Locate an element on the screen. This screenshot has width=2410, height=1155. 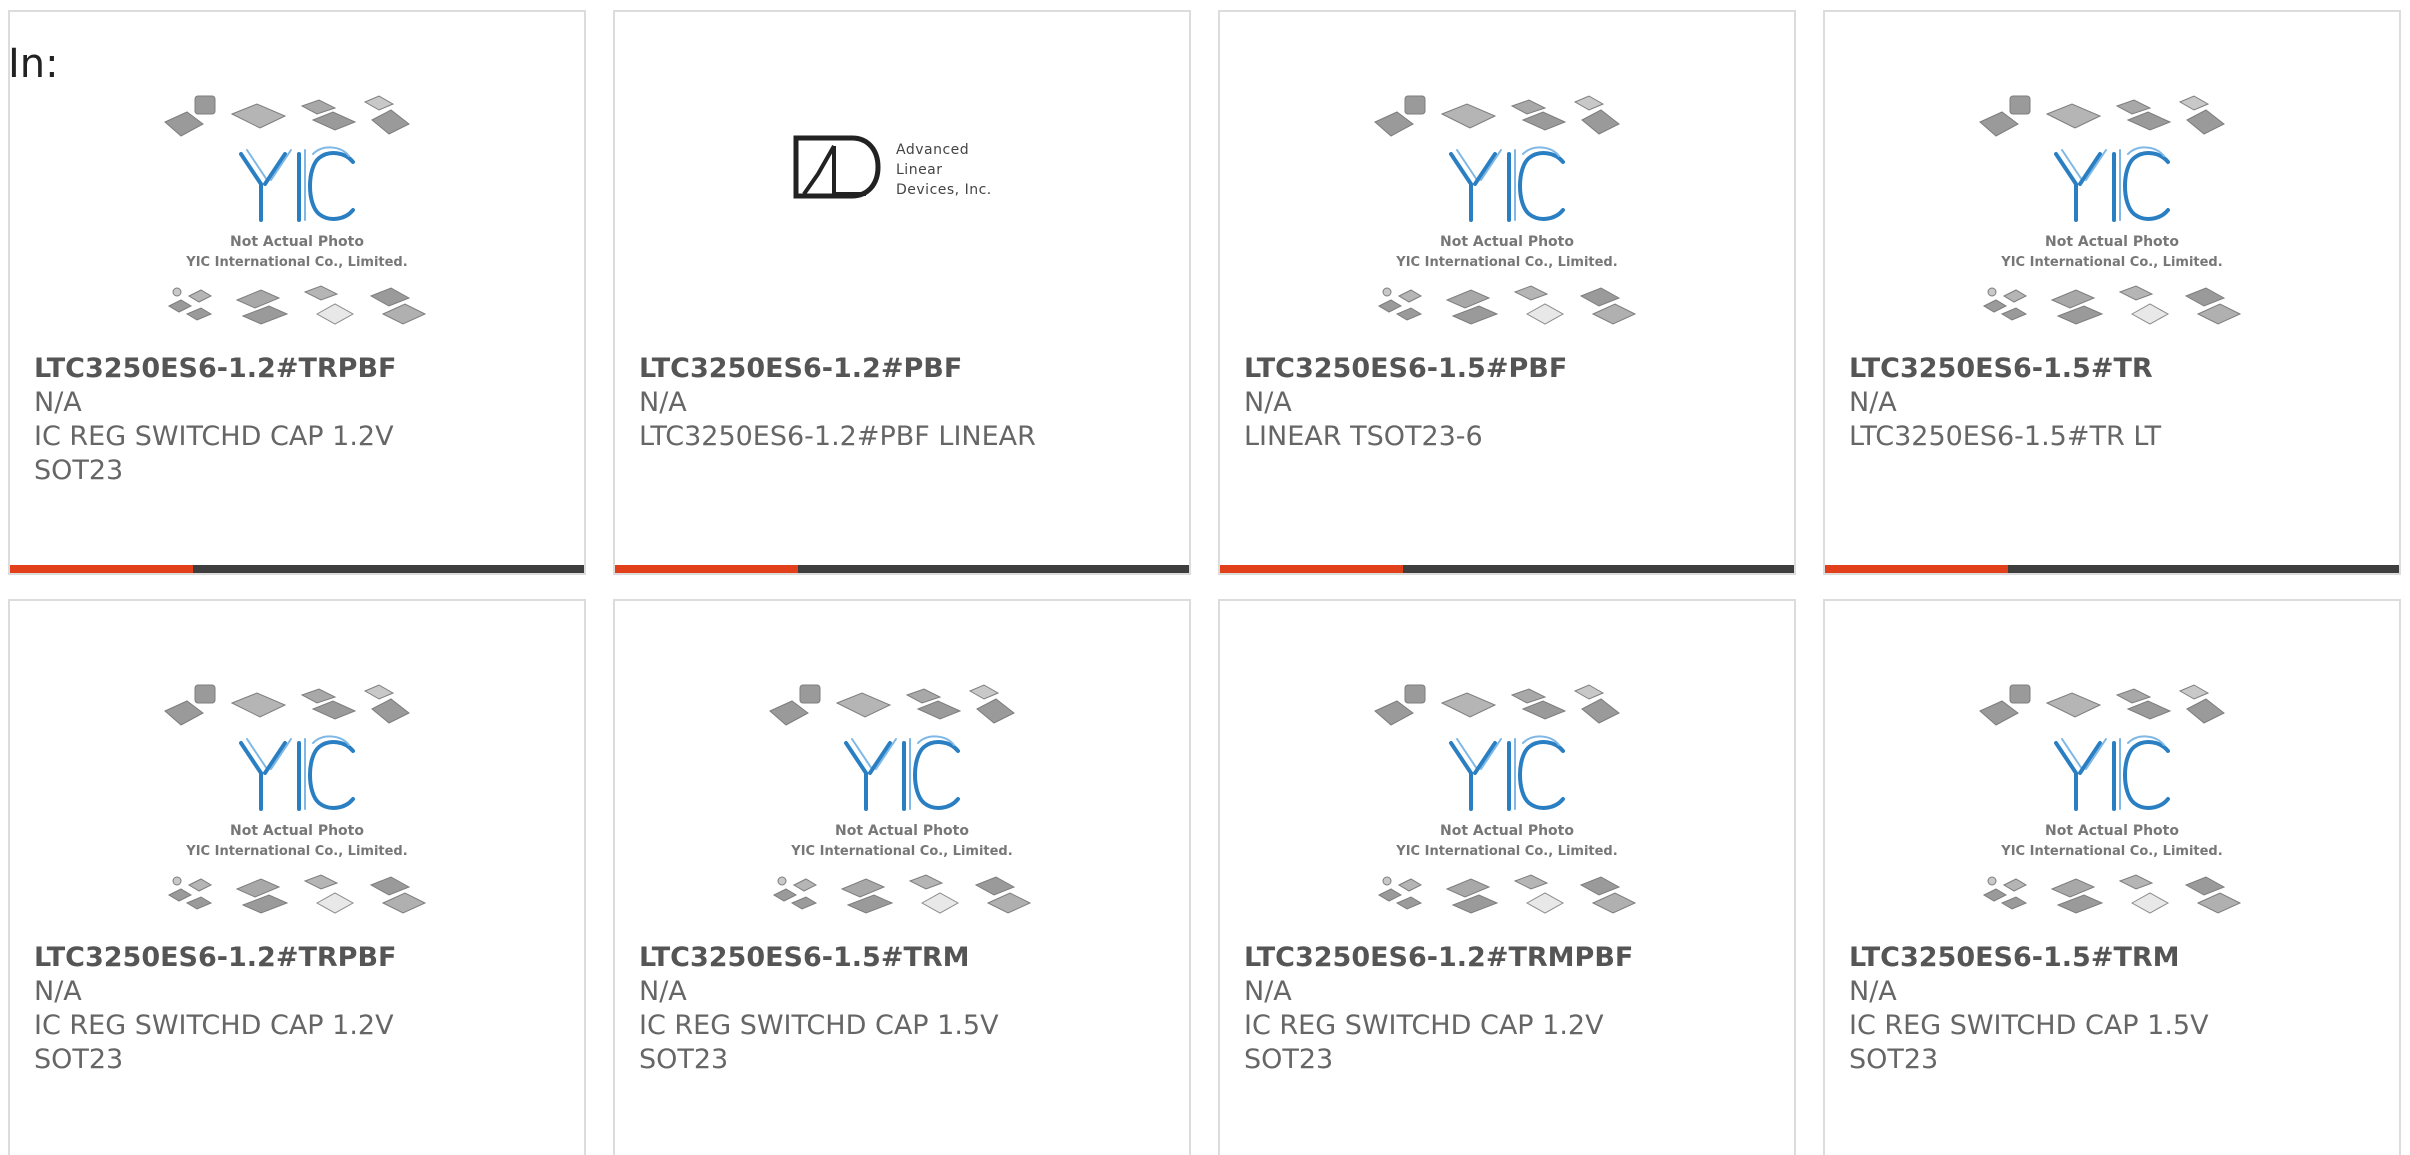
product-name: LTC3250ES6-1.2#TRMPBF is located at coordinates (1509, 958).